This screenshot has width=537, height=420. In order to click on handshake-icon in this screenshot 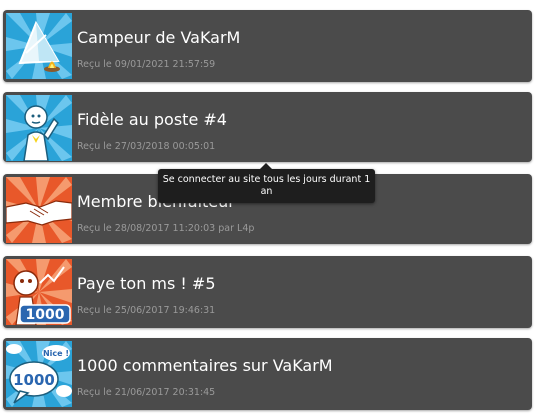, I will do `click(39, 210)`.